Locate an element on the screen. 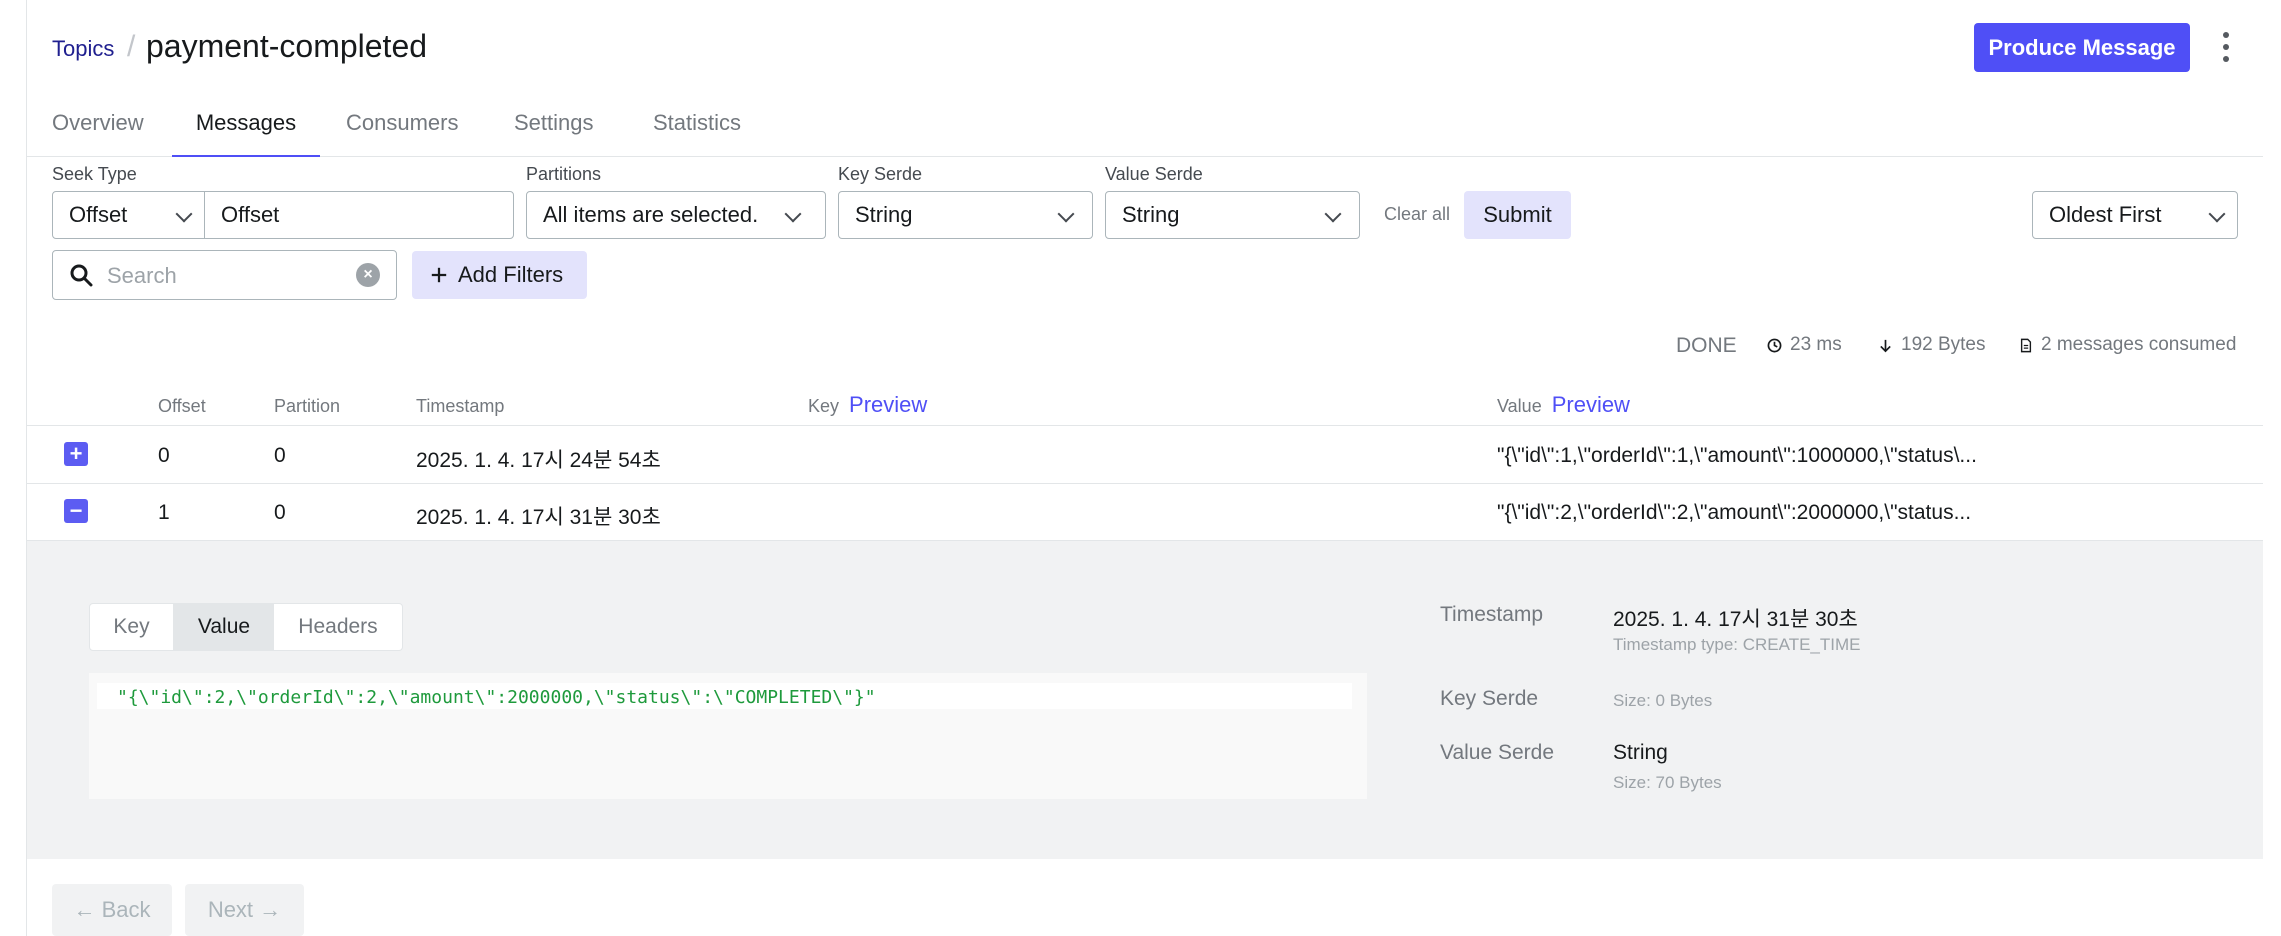 This screenshot has width=2281, height=936. row-offset: 1 is located at coordinates (164, 512).